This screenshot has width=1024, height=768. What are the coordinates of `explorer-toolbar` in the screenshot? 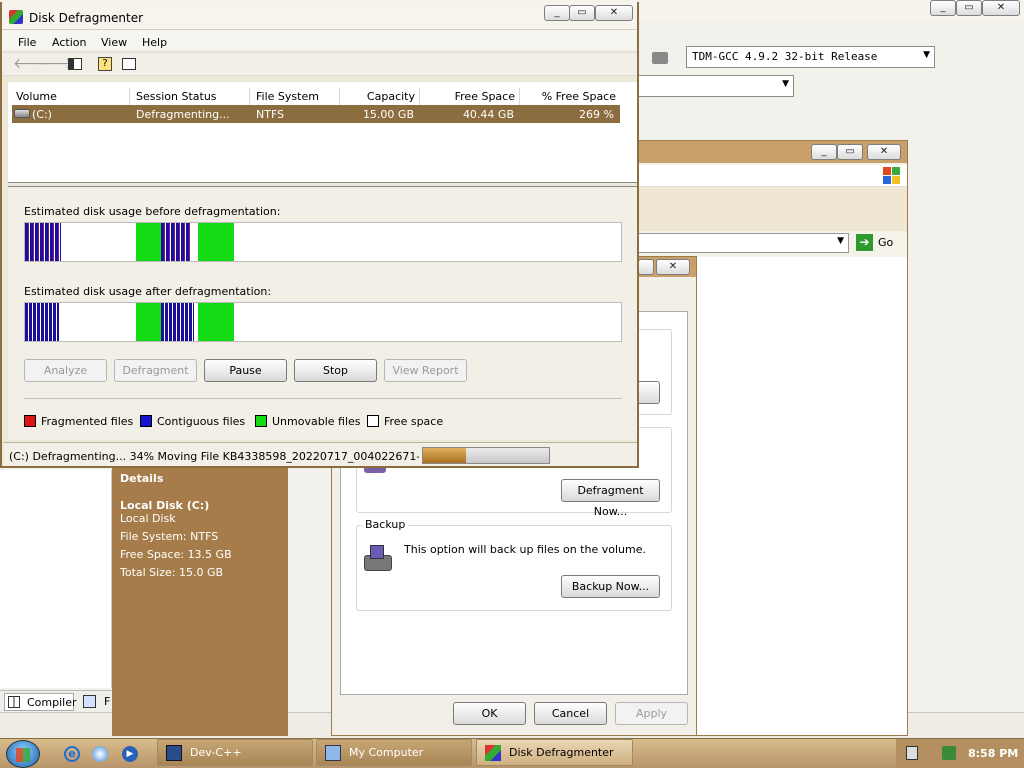 It's located at (769, 209).